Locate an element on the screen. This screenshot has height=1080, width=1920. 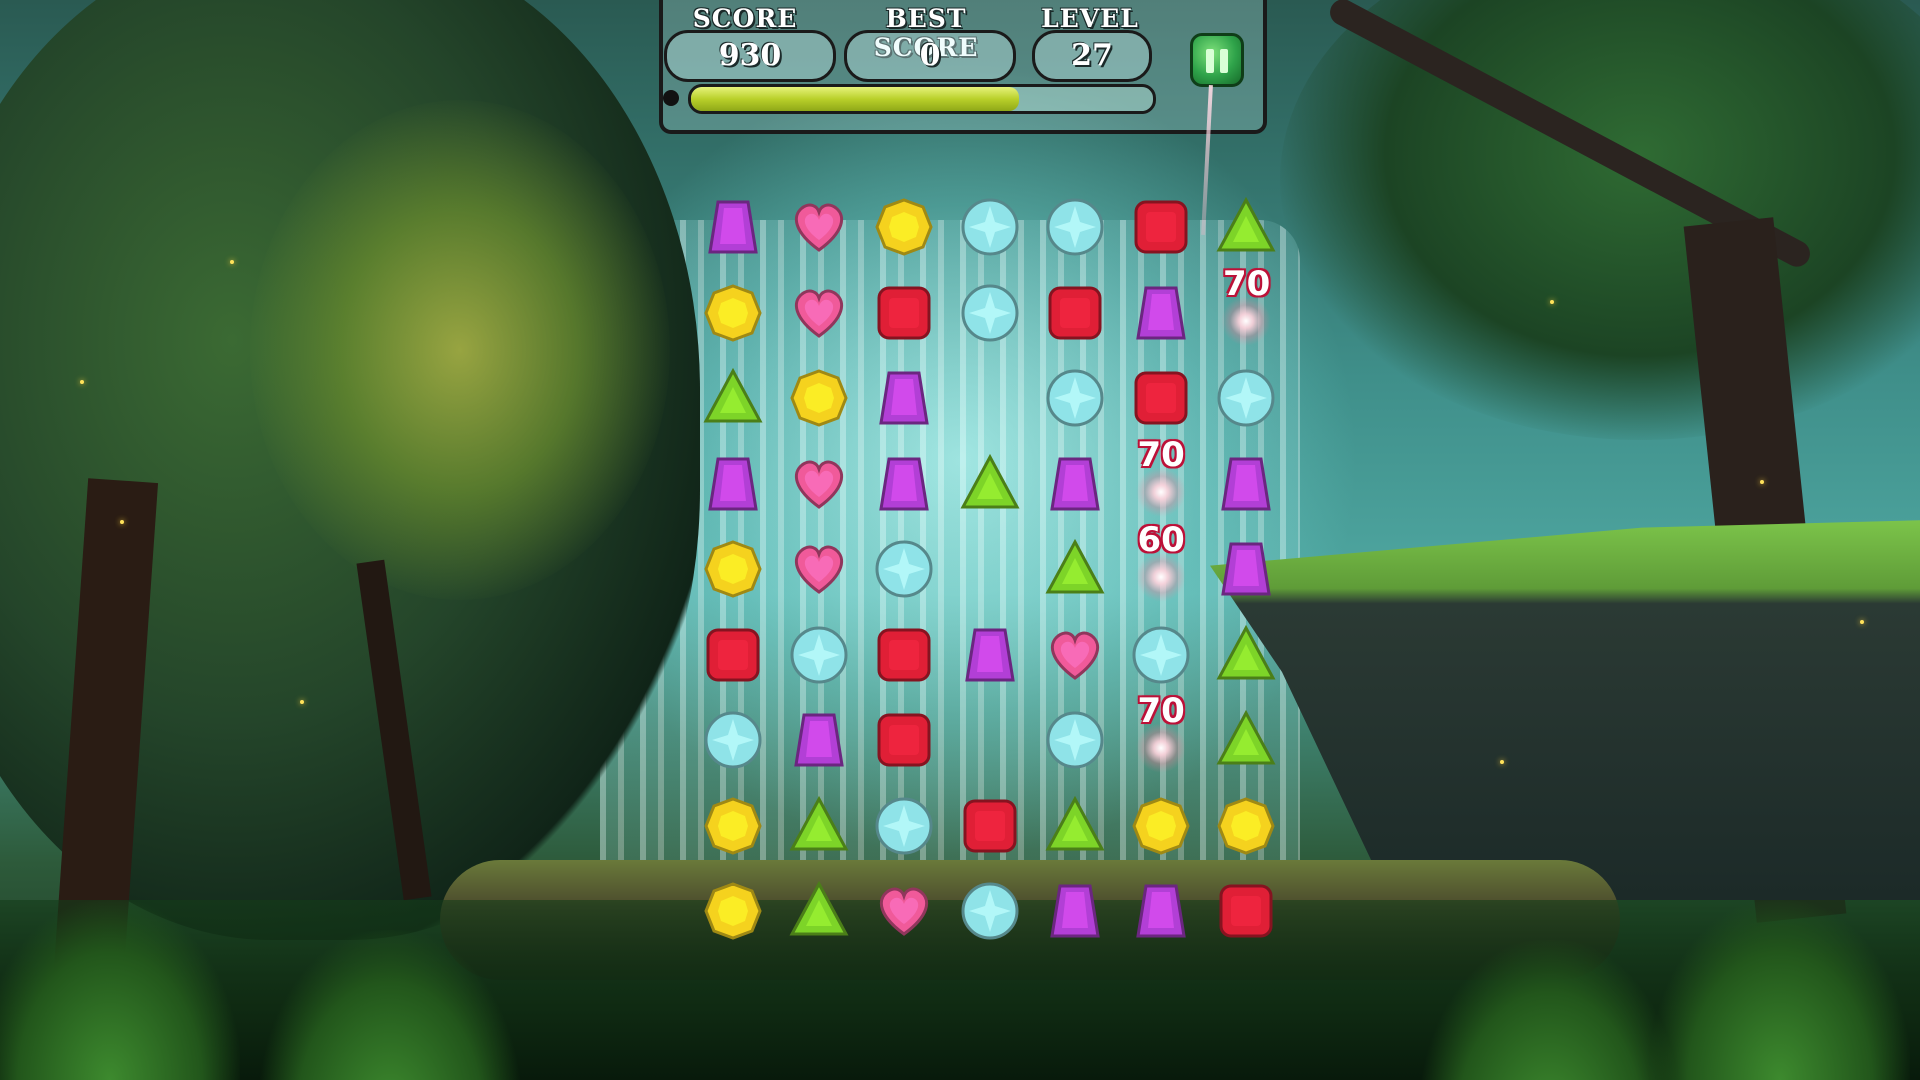
fern-right is located at coordinates (1780, 990).